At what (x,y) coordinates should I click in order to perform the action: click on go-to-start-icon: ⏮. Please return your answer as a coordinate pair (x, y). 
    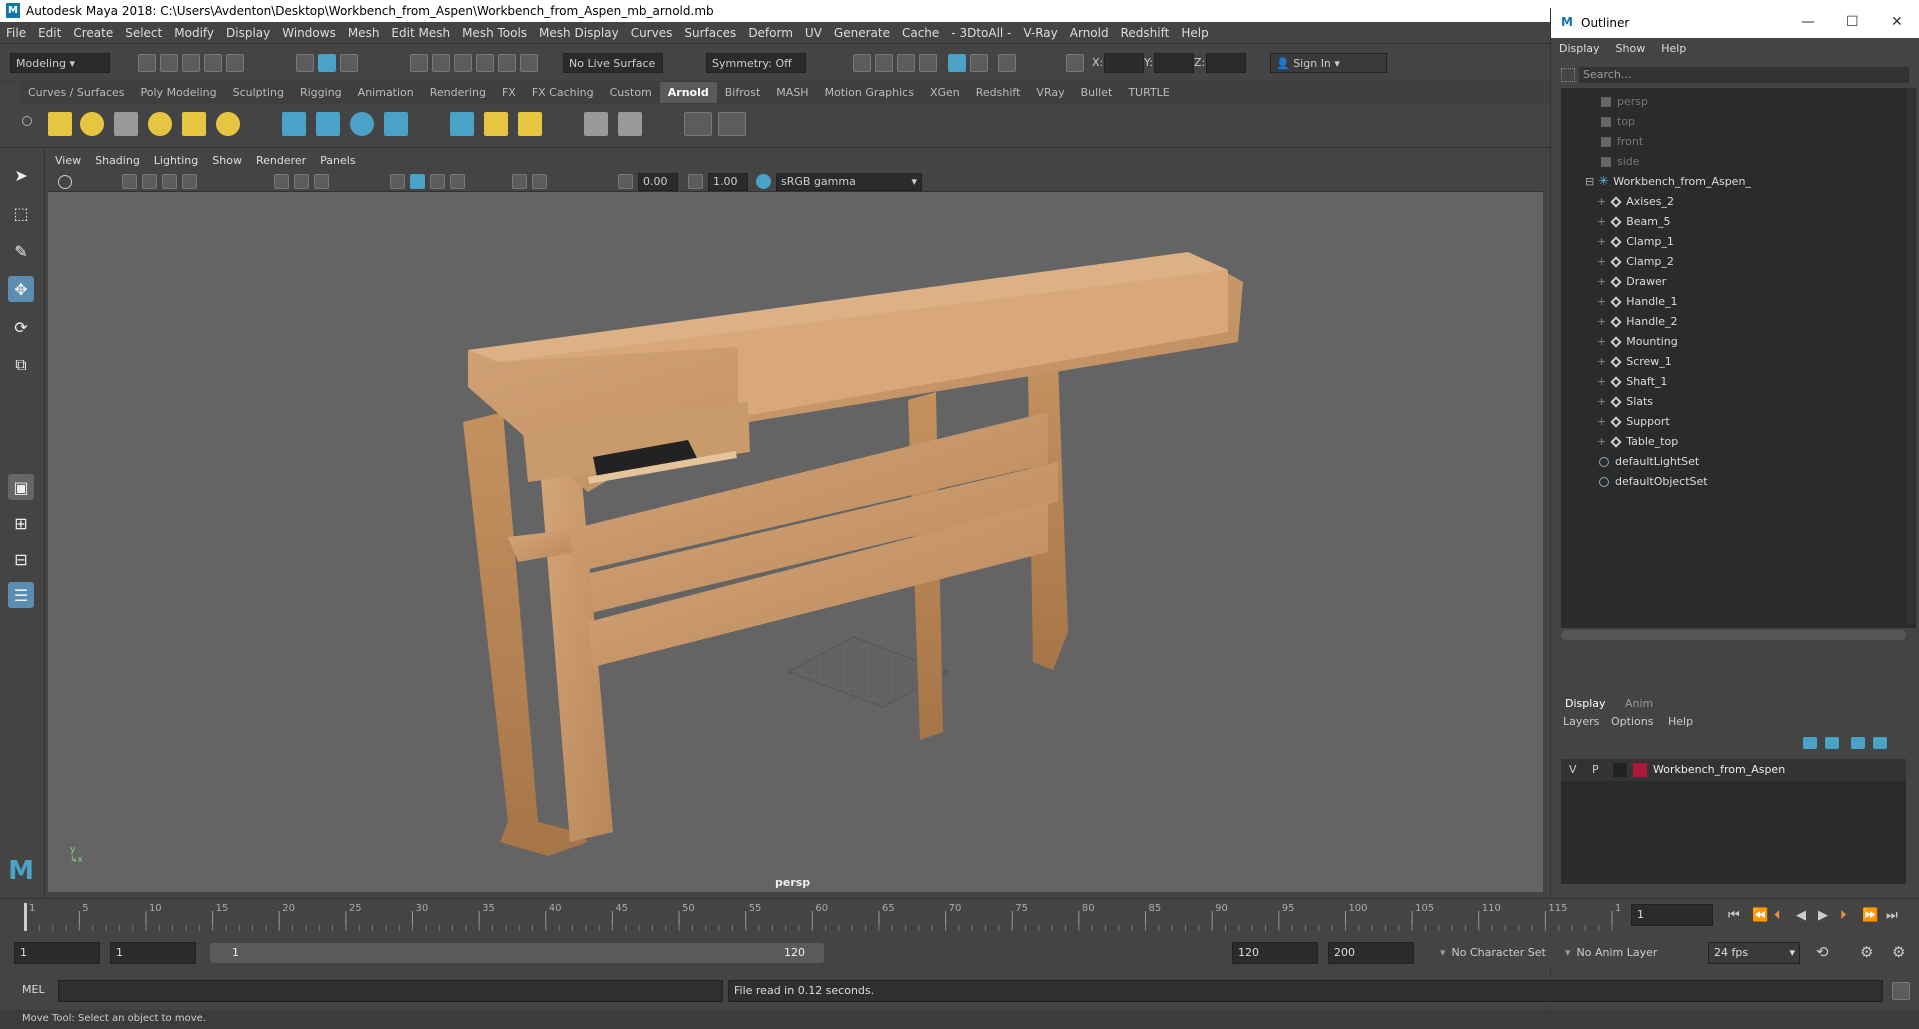
    Looking at the image, I should click on (1734, 915).